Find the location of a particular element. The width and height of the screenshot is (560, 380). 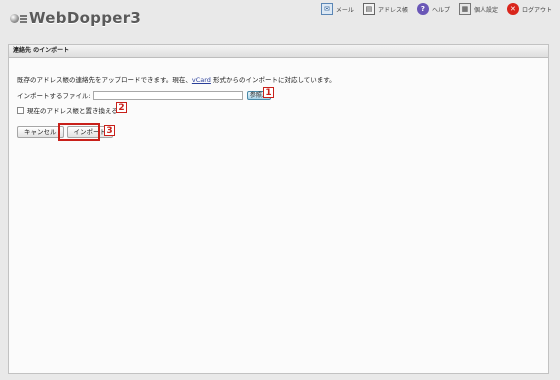

nav-mail-label: メール is located at coordinates (344, 10).